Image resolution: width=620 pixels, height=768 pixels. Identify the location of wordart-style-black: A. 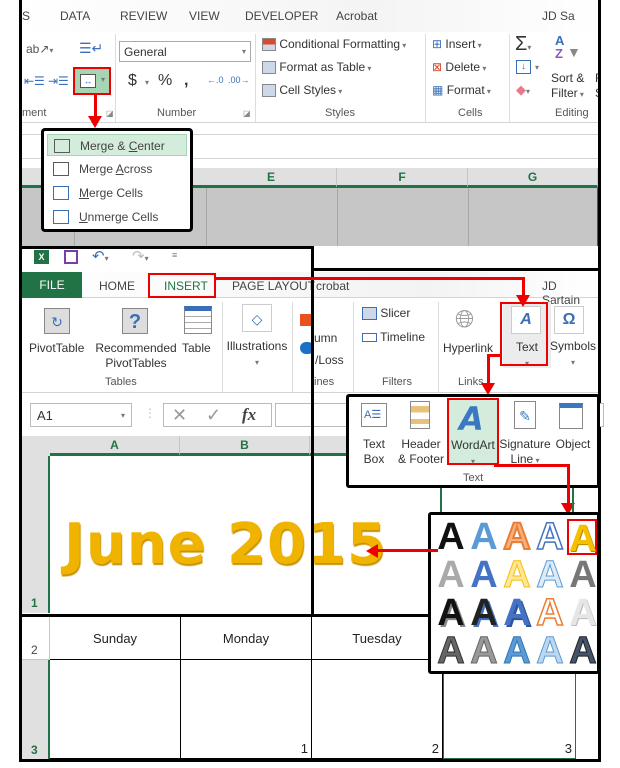
(451, 537).